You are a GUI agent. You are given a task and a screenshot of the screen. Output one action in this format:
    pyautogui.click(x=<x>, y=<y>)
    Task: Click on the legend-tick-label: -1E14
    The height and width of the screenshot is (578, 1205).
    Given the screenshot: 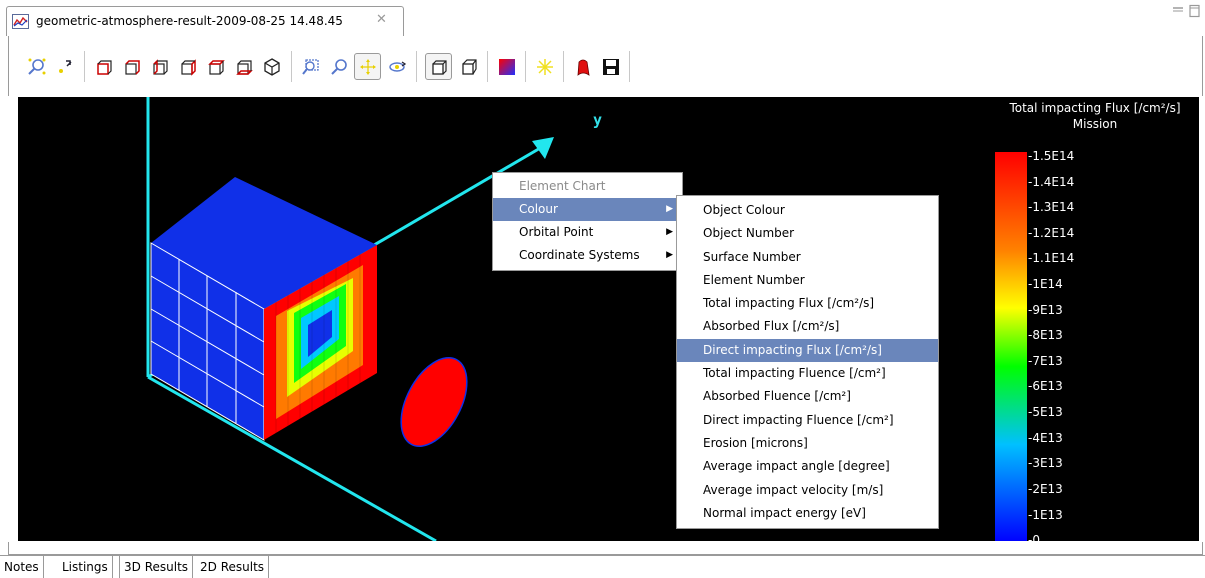 What is the action you would take?
    pyautogui.click(x=1045, y=284)
    